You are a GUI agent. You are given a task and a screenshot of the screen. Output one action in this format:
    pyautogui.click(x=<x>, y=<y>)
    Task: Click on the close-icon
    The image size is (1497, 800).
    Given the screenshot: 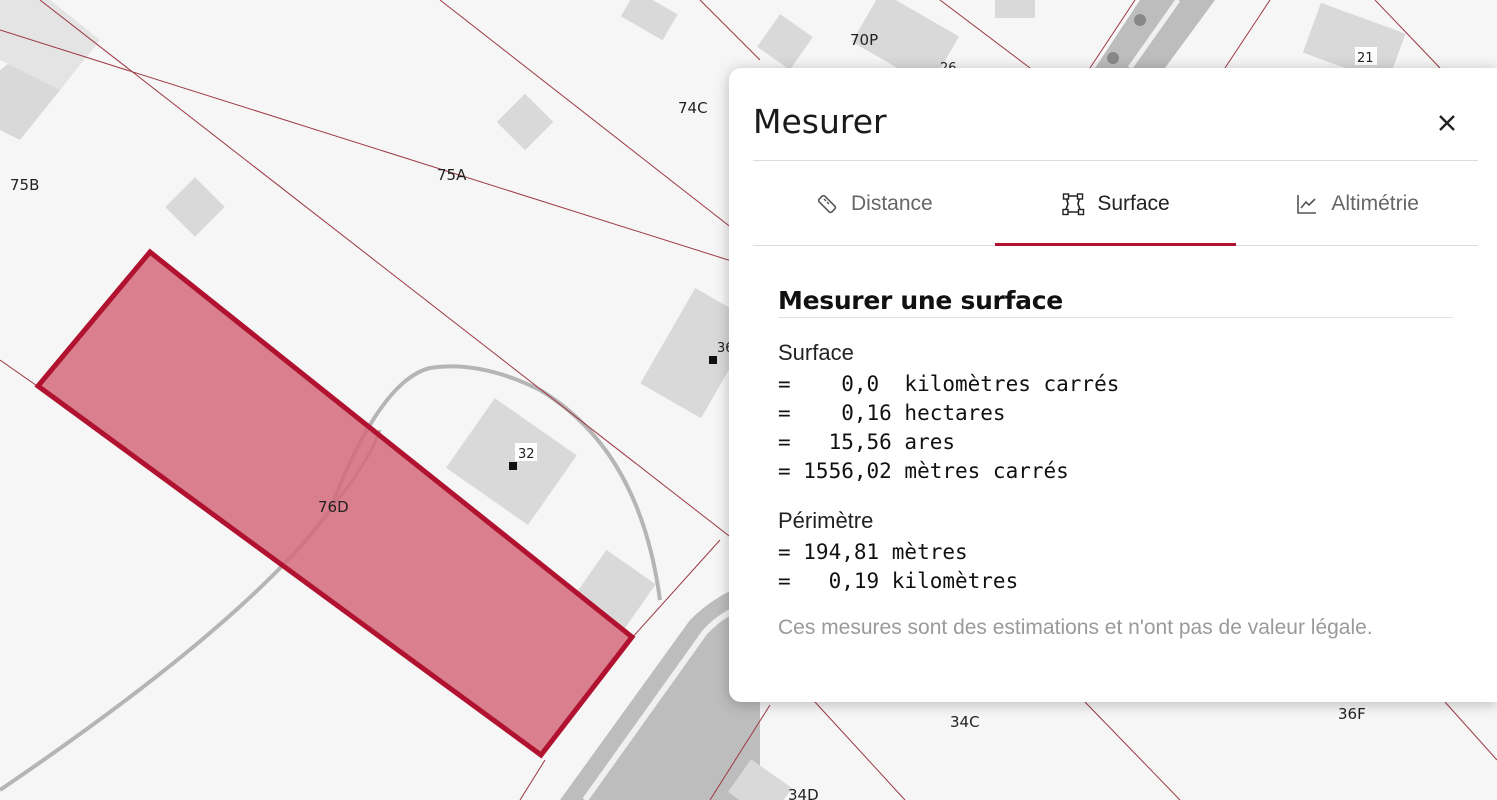 What is the action you would take?
    pyautogui.click(x=1447, y=123)
    